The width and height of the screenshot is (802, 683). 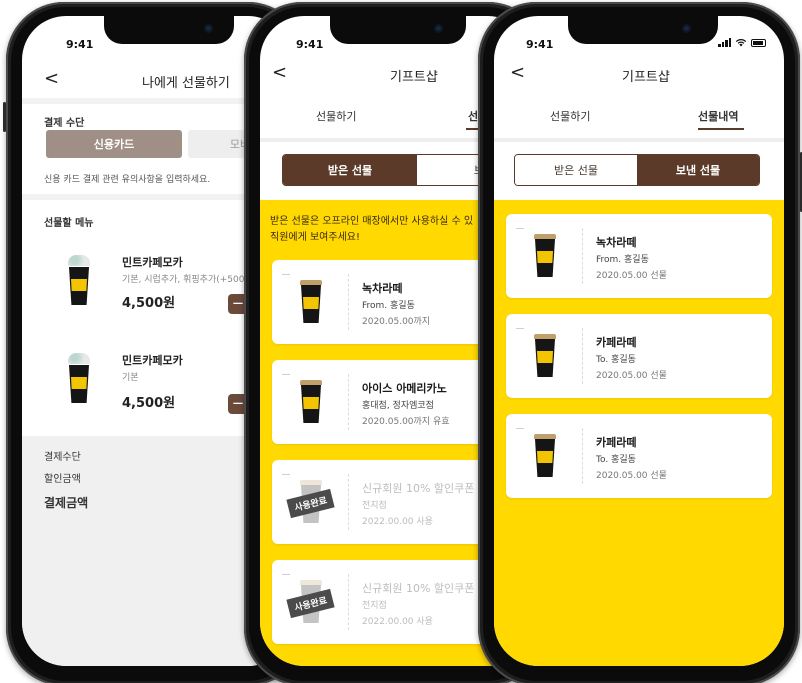 I want to click on gift-stores: 홍대점, 정자엠코점, so click(x=398, y=406).